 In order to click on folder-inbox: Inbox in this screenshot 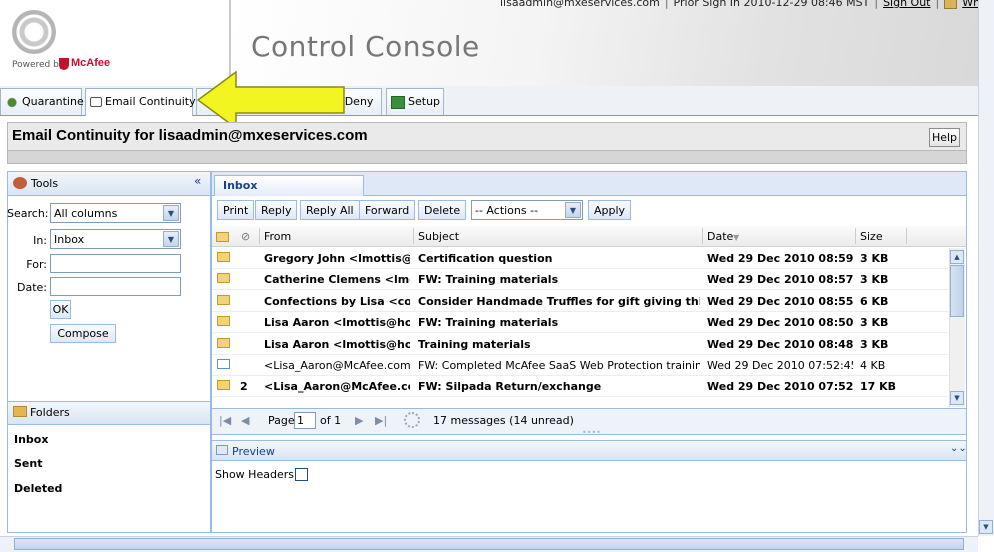, I will do `click(31, 439)`.